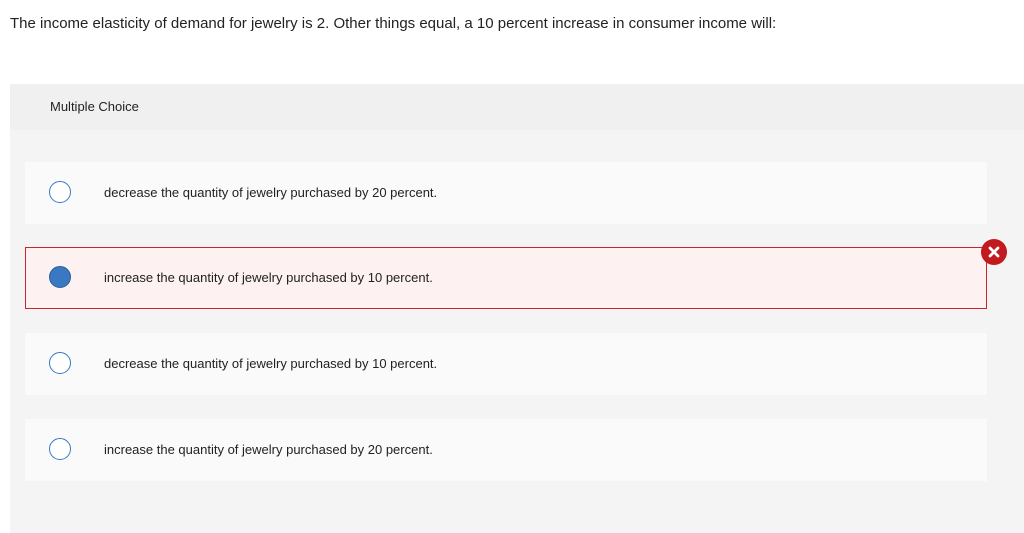 The image size is (1024, 533). I want to click on radio-button-selected, so click(60, 277).